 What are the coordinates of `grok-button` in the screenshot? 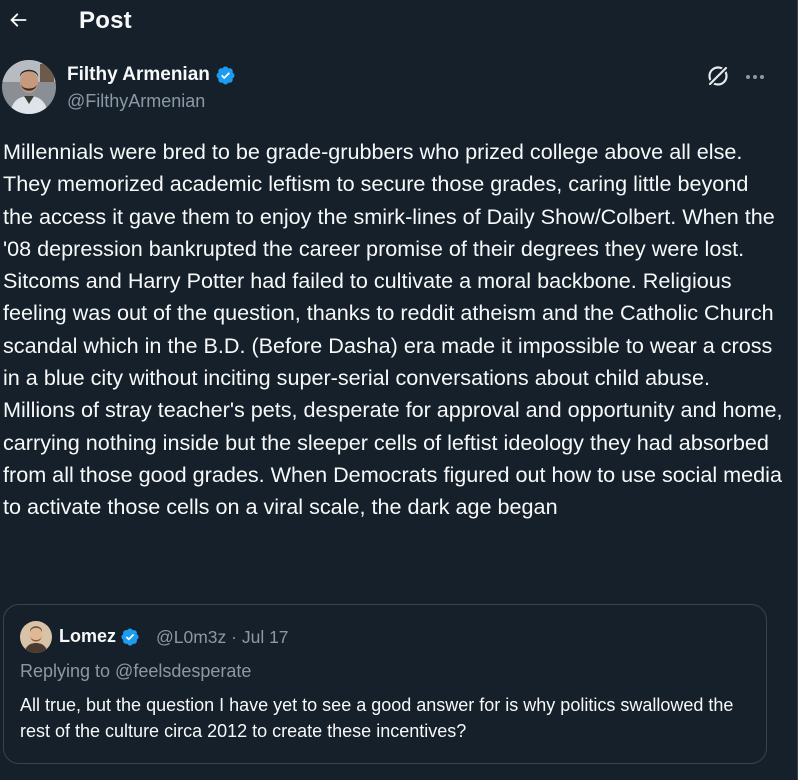 It's located at (718, 76).